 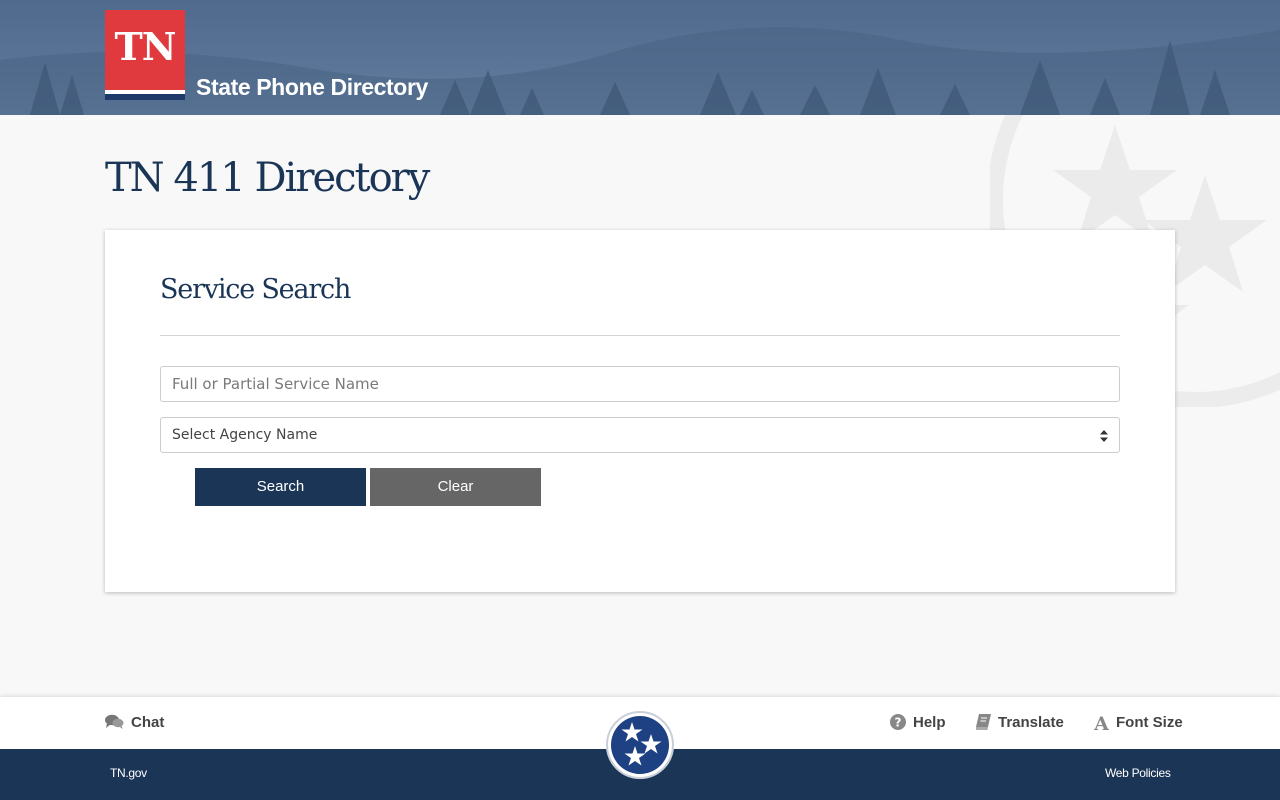 What do you see at coordinates (1031, 722) in the screenshot?
I see `translate-label: Translate` at bounding box center [1031, 722].